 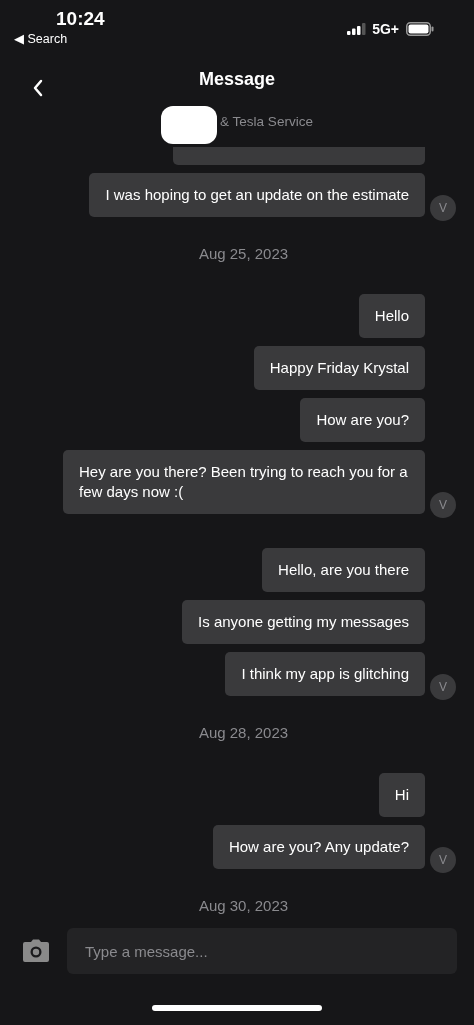 What do you see at coordinates (420, 29) in the screenshot?
I see `battery-icon` at bounding box center [420, 29].